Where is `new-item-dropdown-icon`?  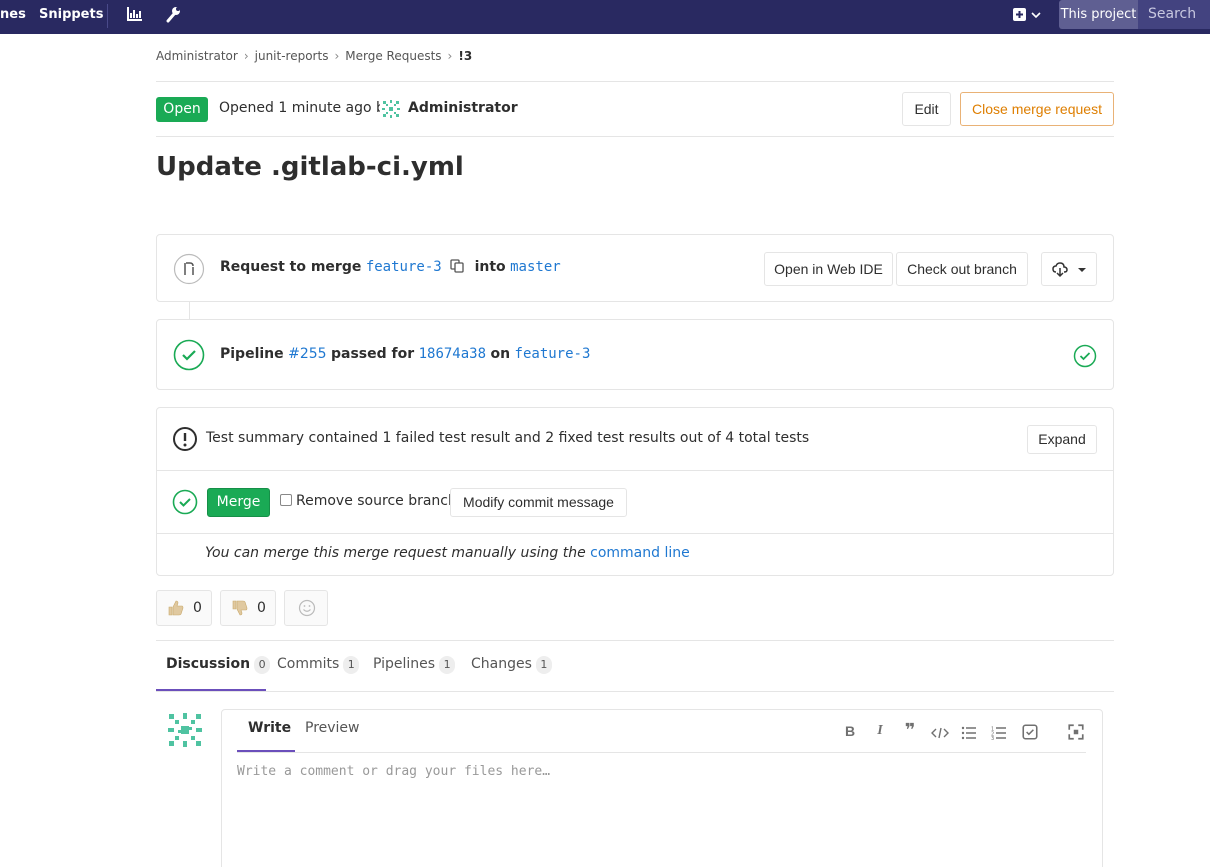
new-item-dropdown-icon is located at coordinates (1028, 15).